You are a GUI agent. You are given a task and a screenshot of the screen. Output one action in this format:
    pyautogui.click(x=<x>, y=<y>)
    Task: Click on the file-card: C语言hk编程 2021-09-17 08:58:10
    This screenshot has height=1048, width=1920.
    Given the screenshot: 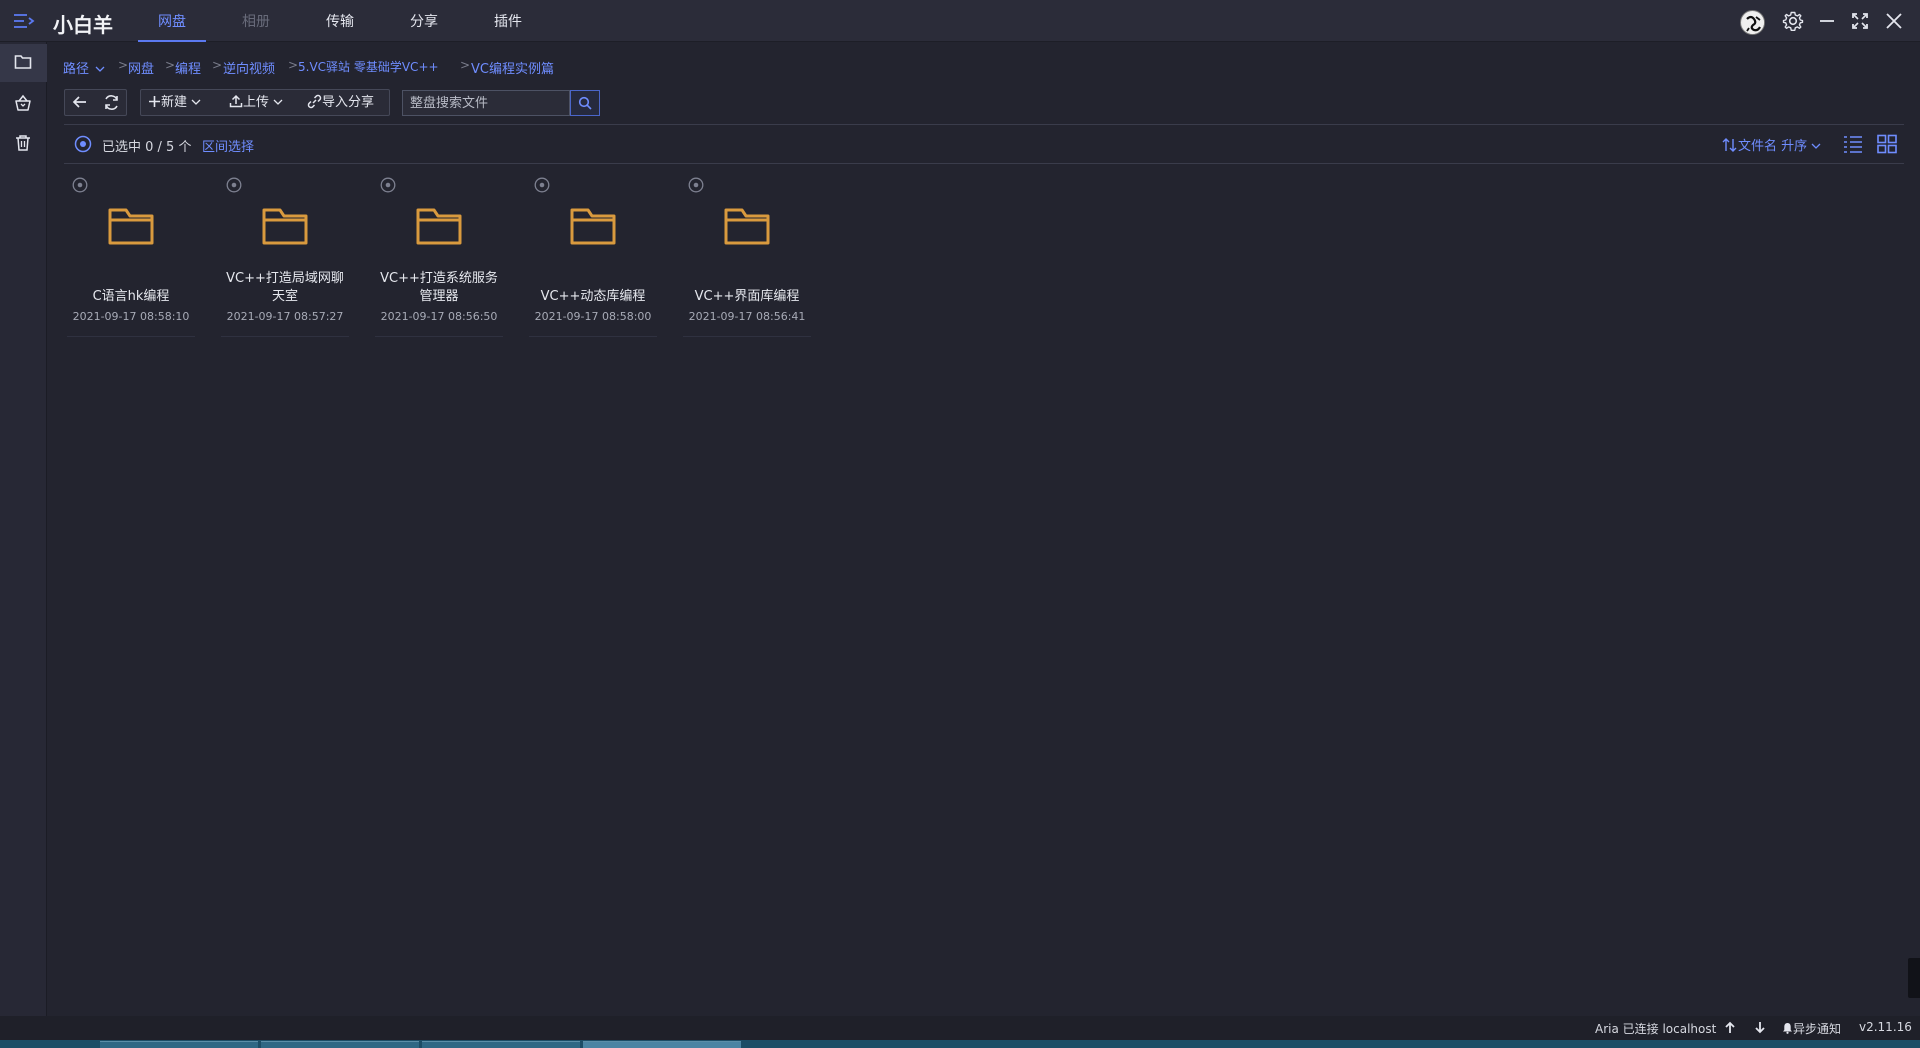 What is the action you would take?
    pyautogui.click(x=131, y=253)
    